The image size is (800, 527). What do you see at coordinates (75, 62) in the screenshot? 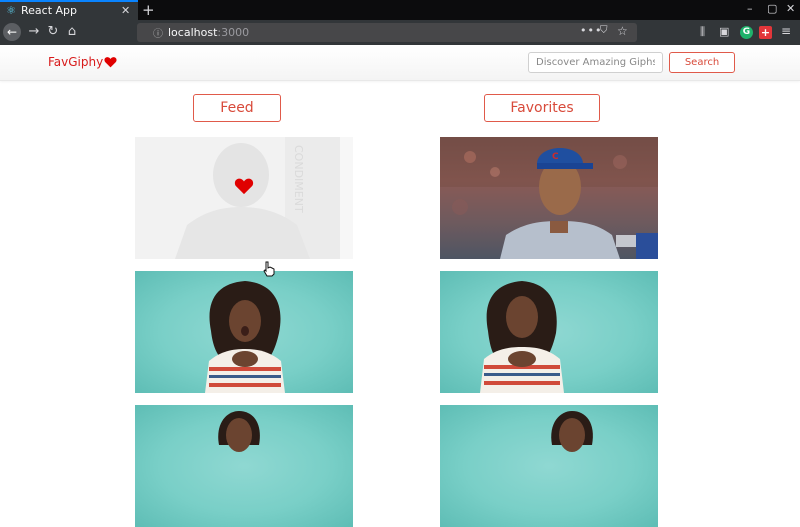
I see `brand-title: FavGiphy` at bounding box center [75, 62].